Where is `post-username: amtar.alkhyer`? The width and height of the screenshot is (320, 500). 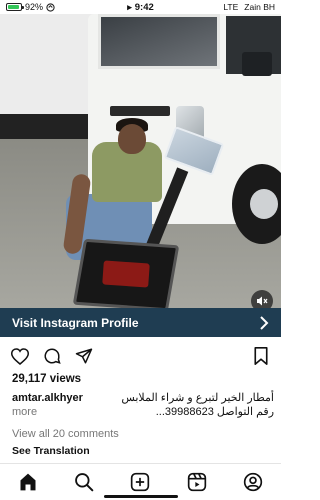
post-username: amtar.alkhyer is located at coordinates (47, 398).